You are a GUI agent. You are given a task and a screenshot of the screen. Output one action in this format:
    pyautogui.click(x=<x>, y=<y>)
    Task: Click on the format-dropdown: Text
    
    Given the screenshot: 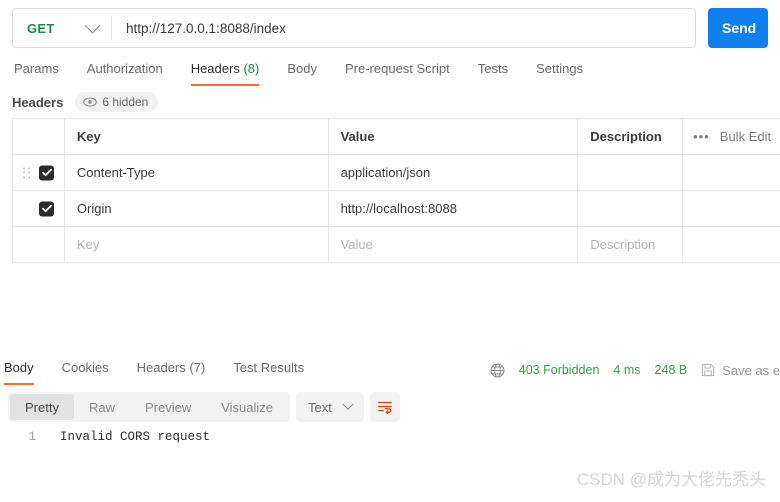 What is the action you would take?
    pyautogui.click(x=330, y=407)
    